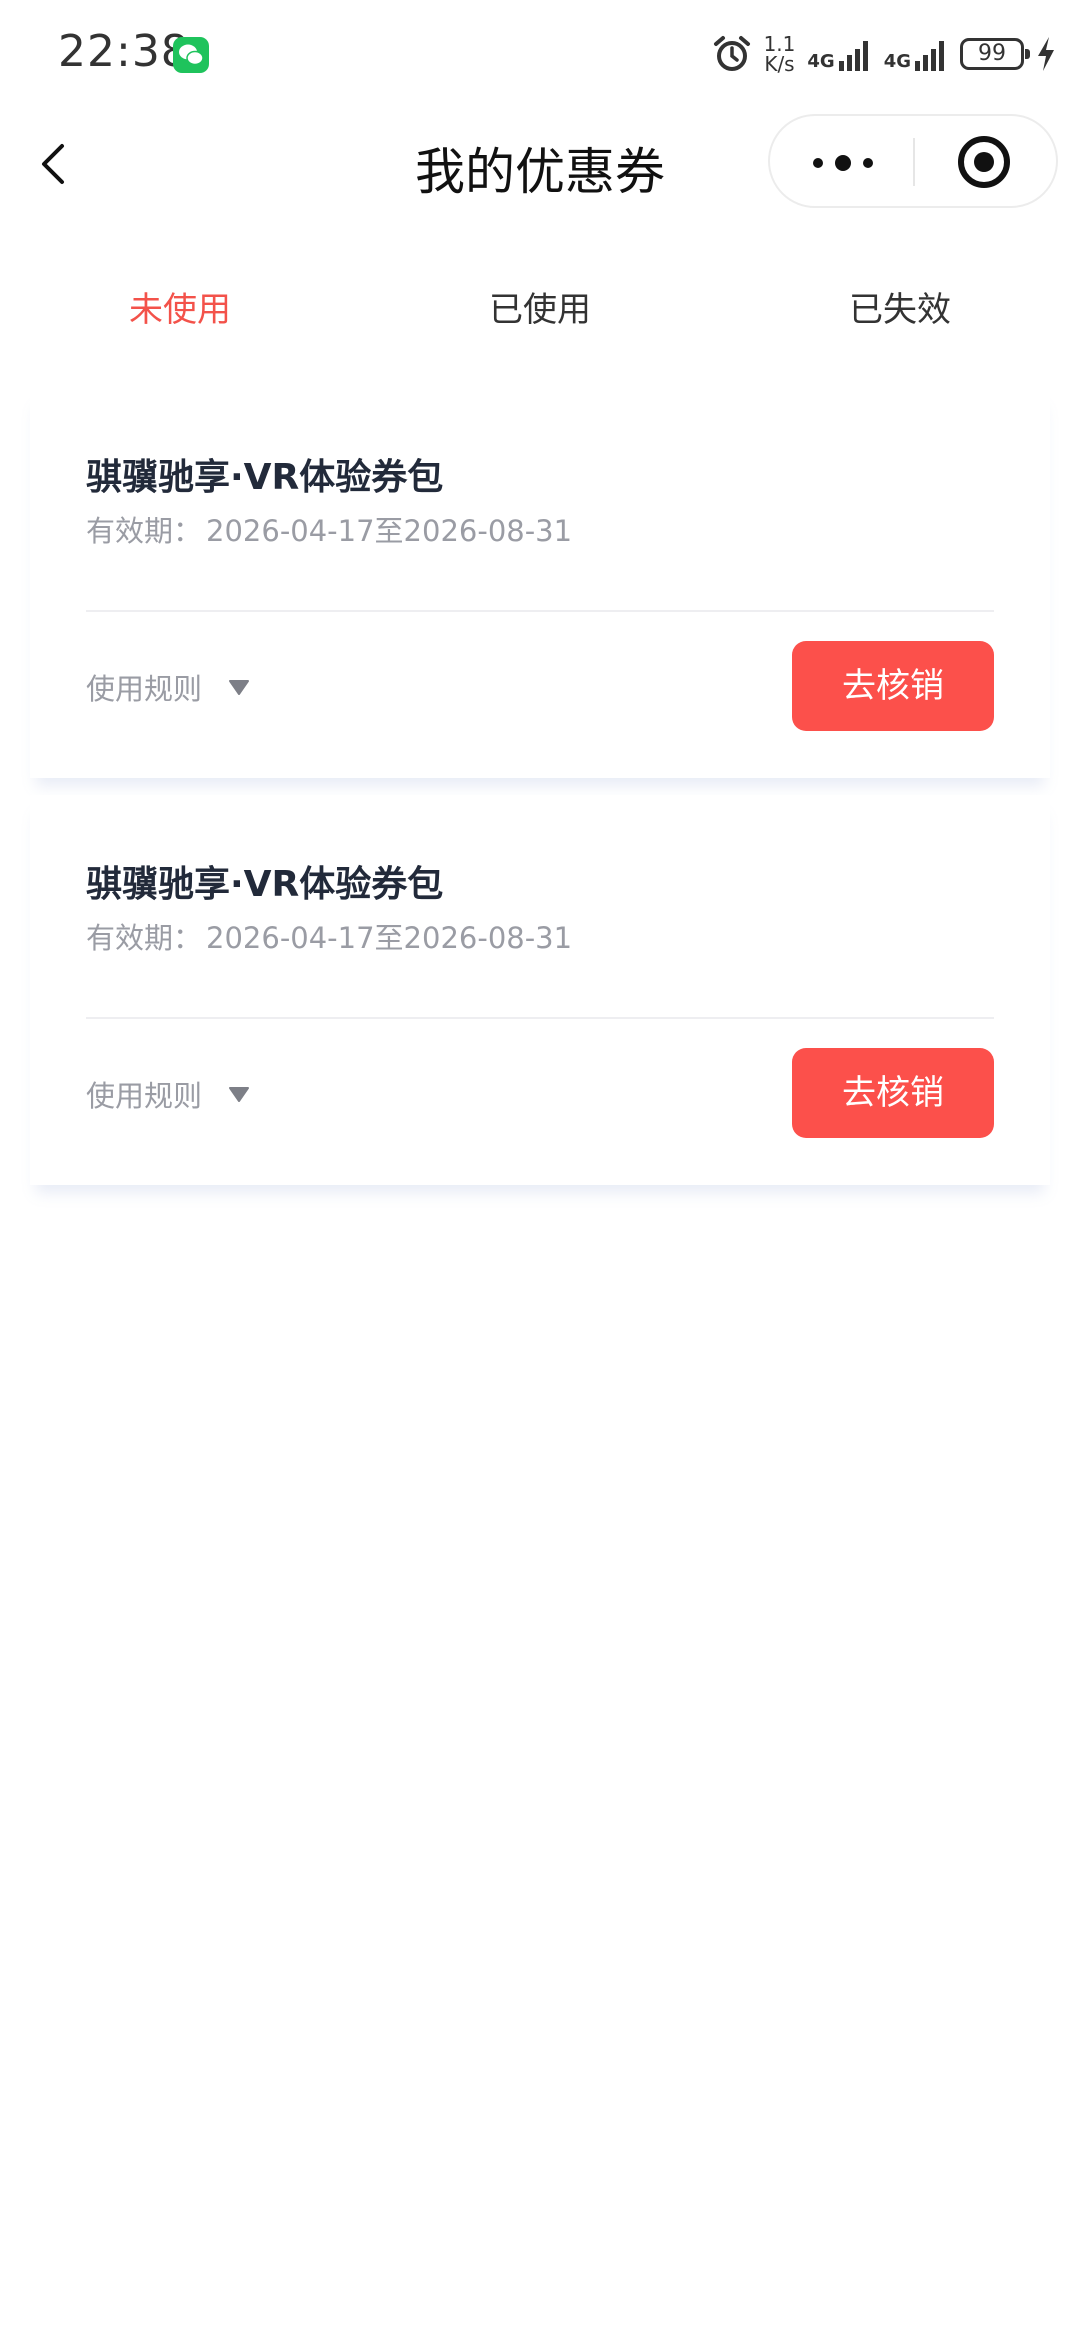 The image size is (1080, 2340). I want to click on miniprogram-capsule, so click(913, 161).